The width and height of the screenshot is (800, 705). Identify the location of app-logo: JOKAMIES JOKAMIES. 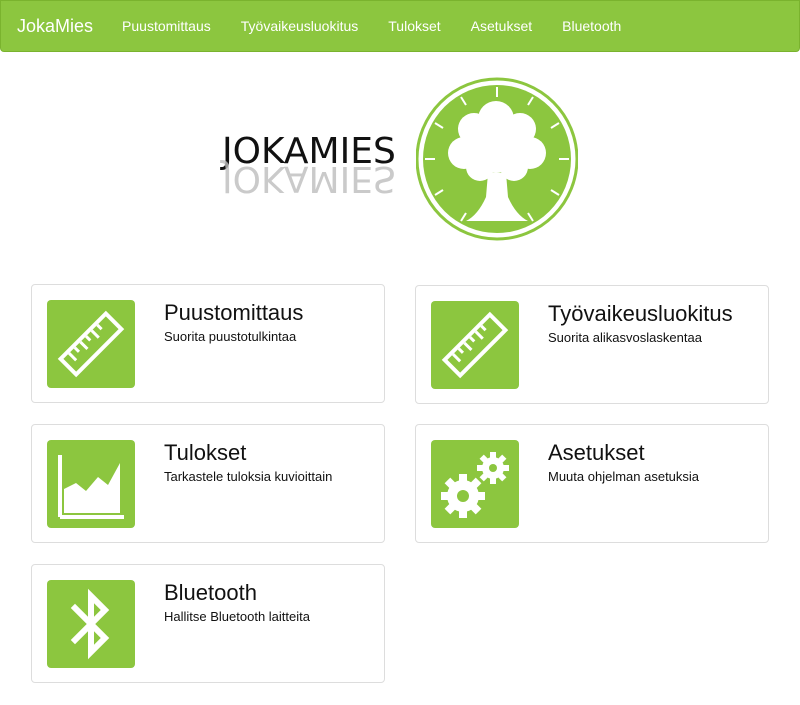
(401, 159).